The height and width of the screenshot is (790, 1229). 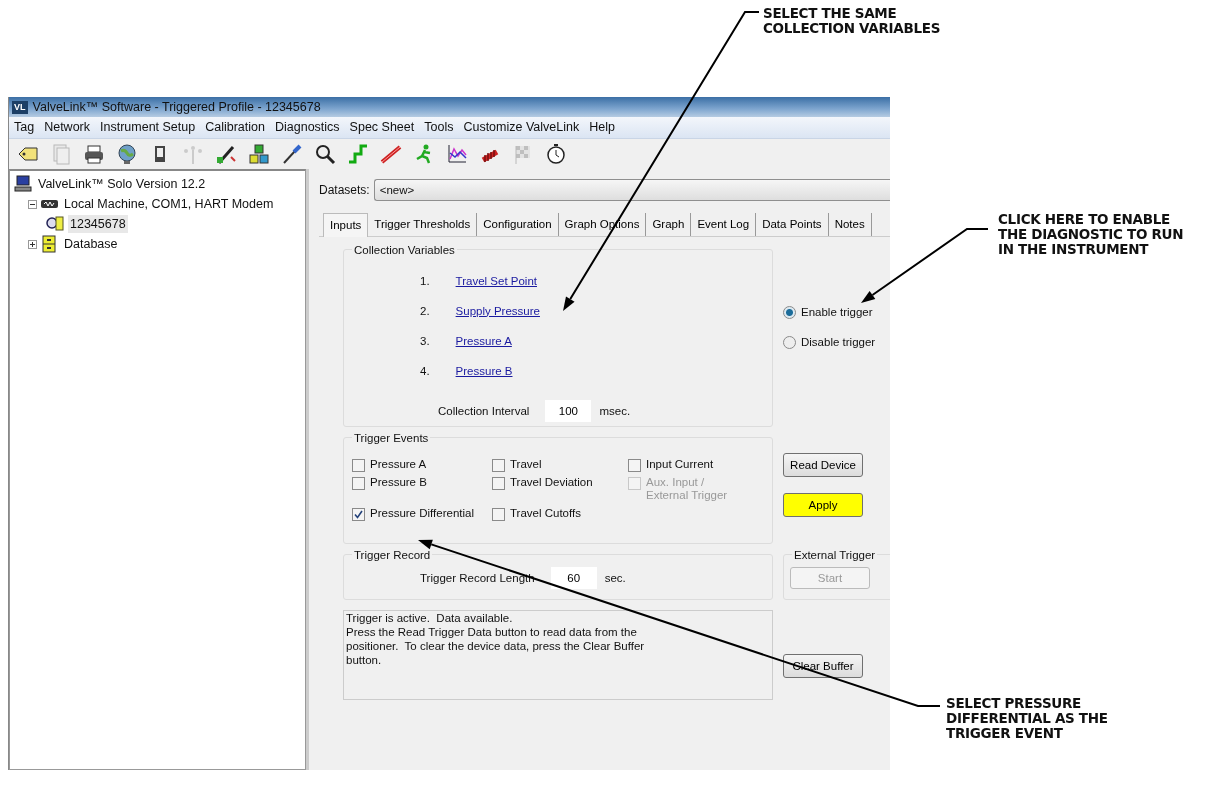 What do you see at coordinates (838, 342) in the screenshot?
I see `radio-label: Disable trigger` at bounding box center [838, 342].